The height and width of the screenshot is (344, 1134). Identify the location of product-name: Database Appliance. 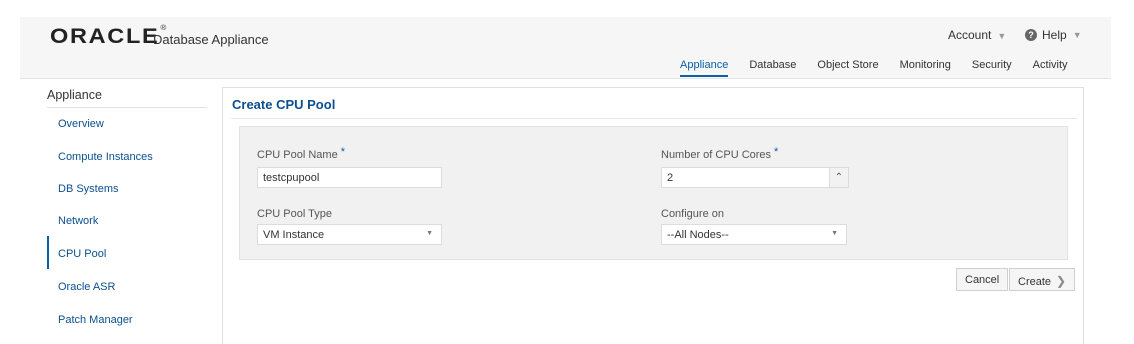
(211, 39).